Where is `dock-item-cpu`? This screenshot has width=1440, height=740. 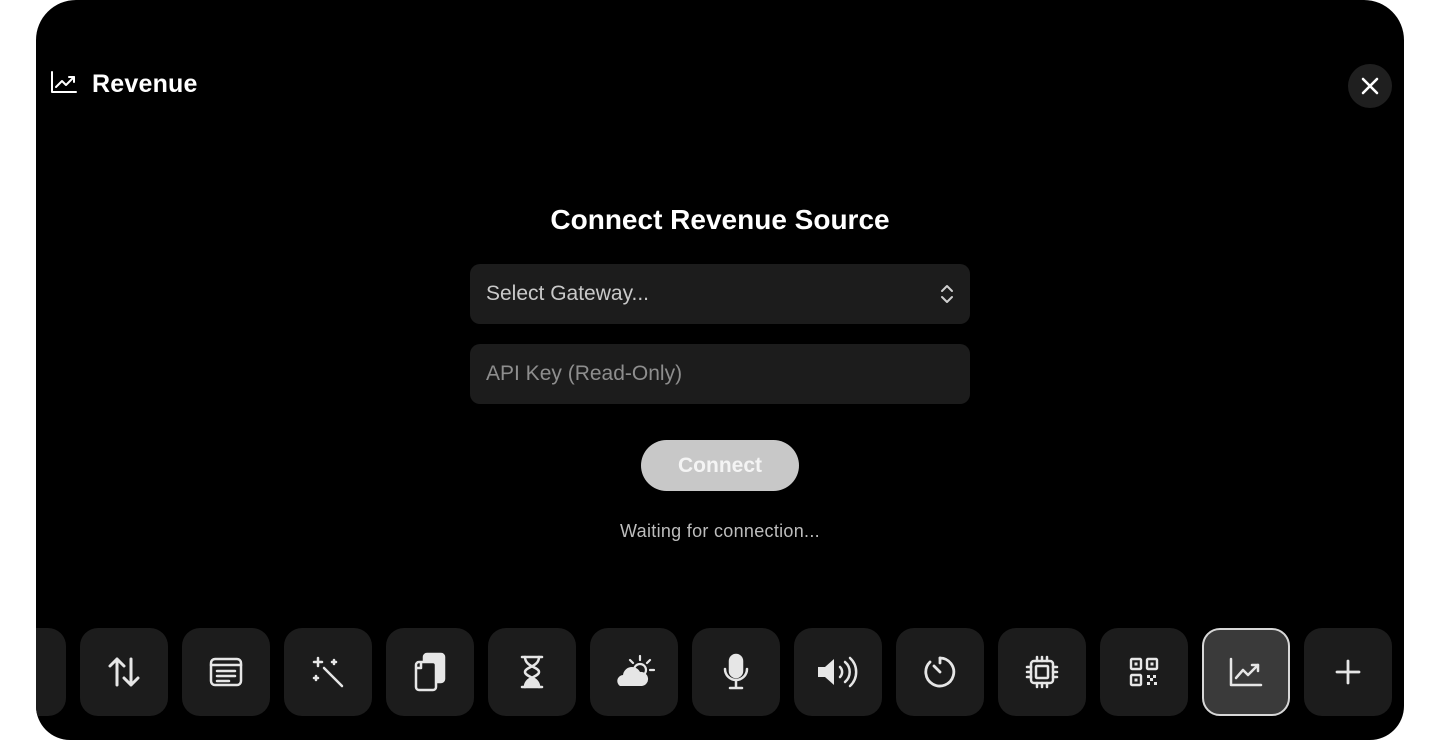 dock-item-cpu is located at coordinates (1042, 672).